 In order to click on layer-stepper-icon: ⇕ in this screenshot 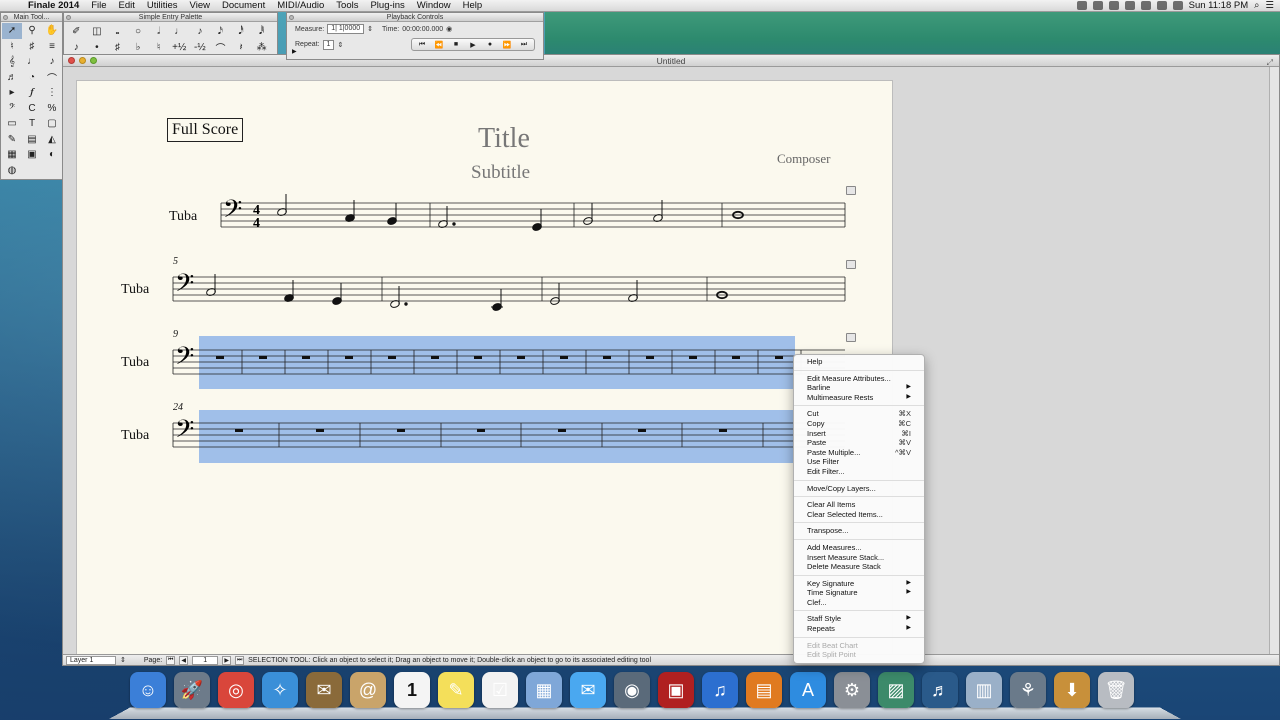, I will do `click(123, 660)`.